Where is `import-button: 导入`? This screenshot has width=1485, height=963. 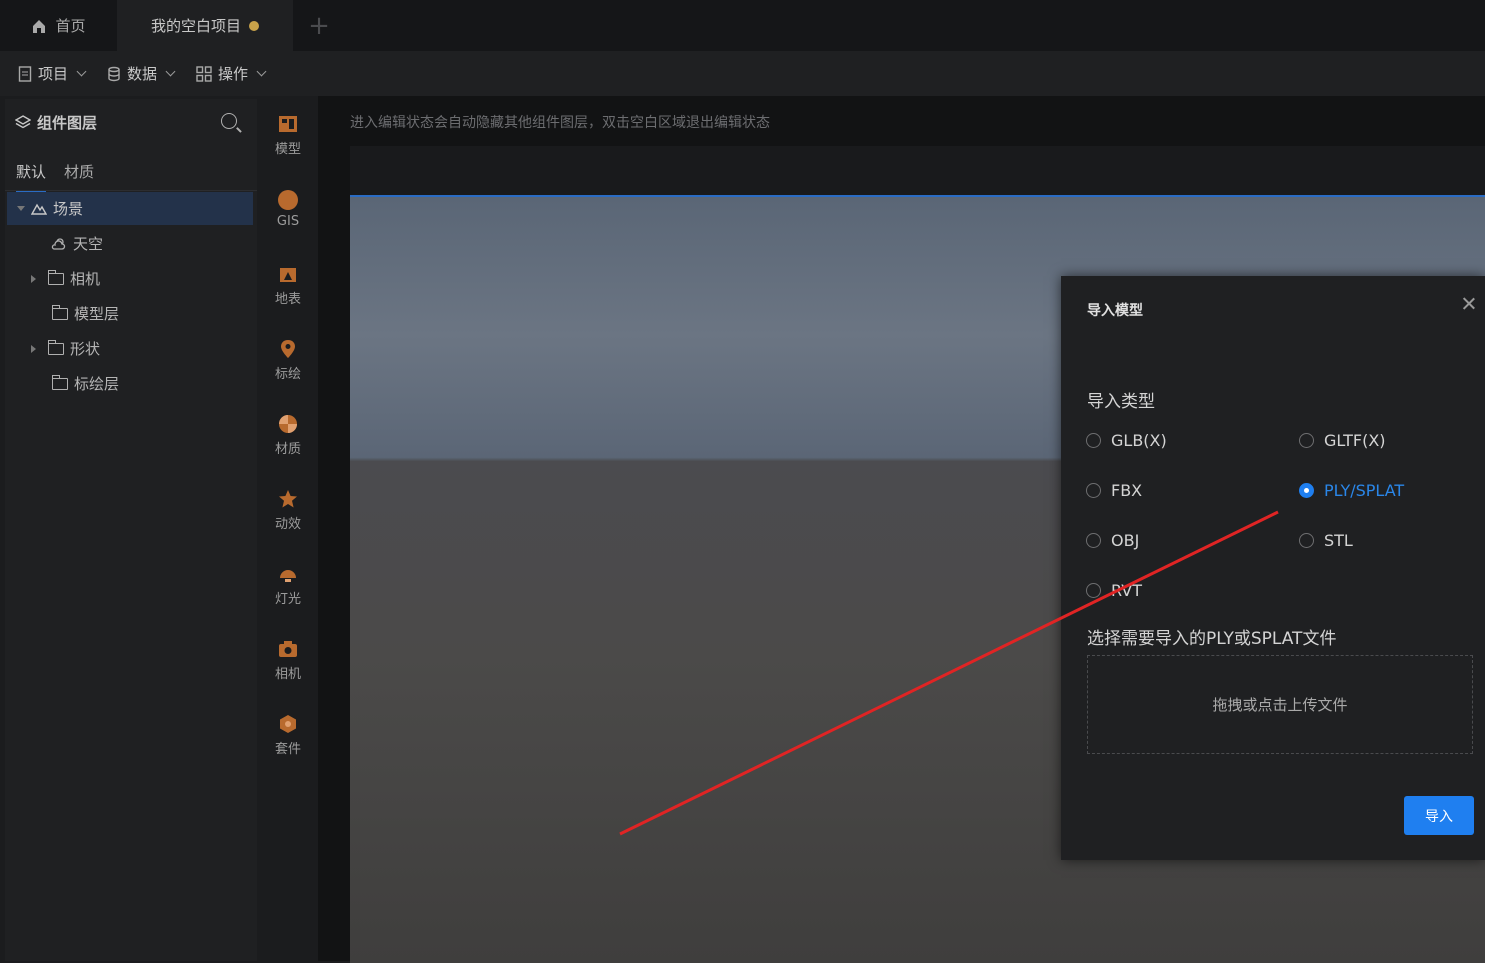
import-button: 导入 is located at coordinates (1439, 815).